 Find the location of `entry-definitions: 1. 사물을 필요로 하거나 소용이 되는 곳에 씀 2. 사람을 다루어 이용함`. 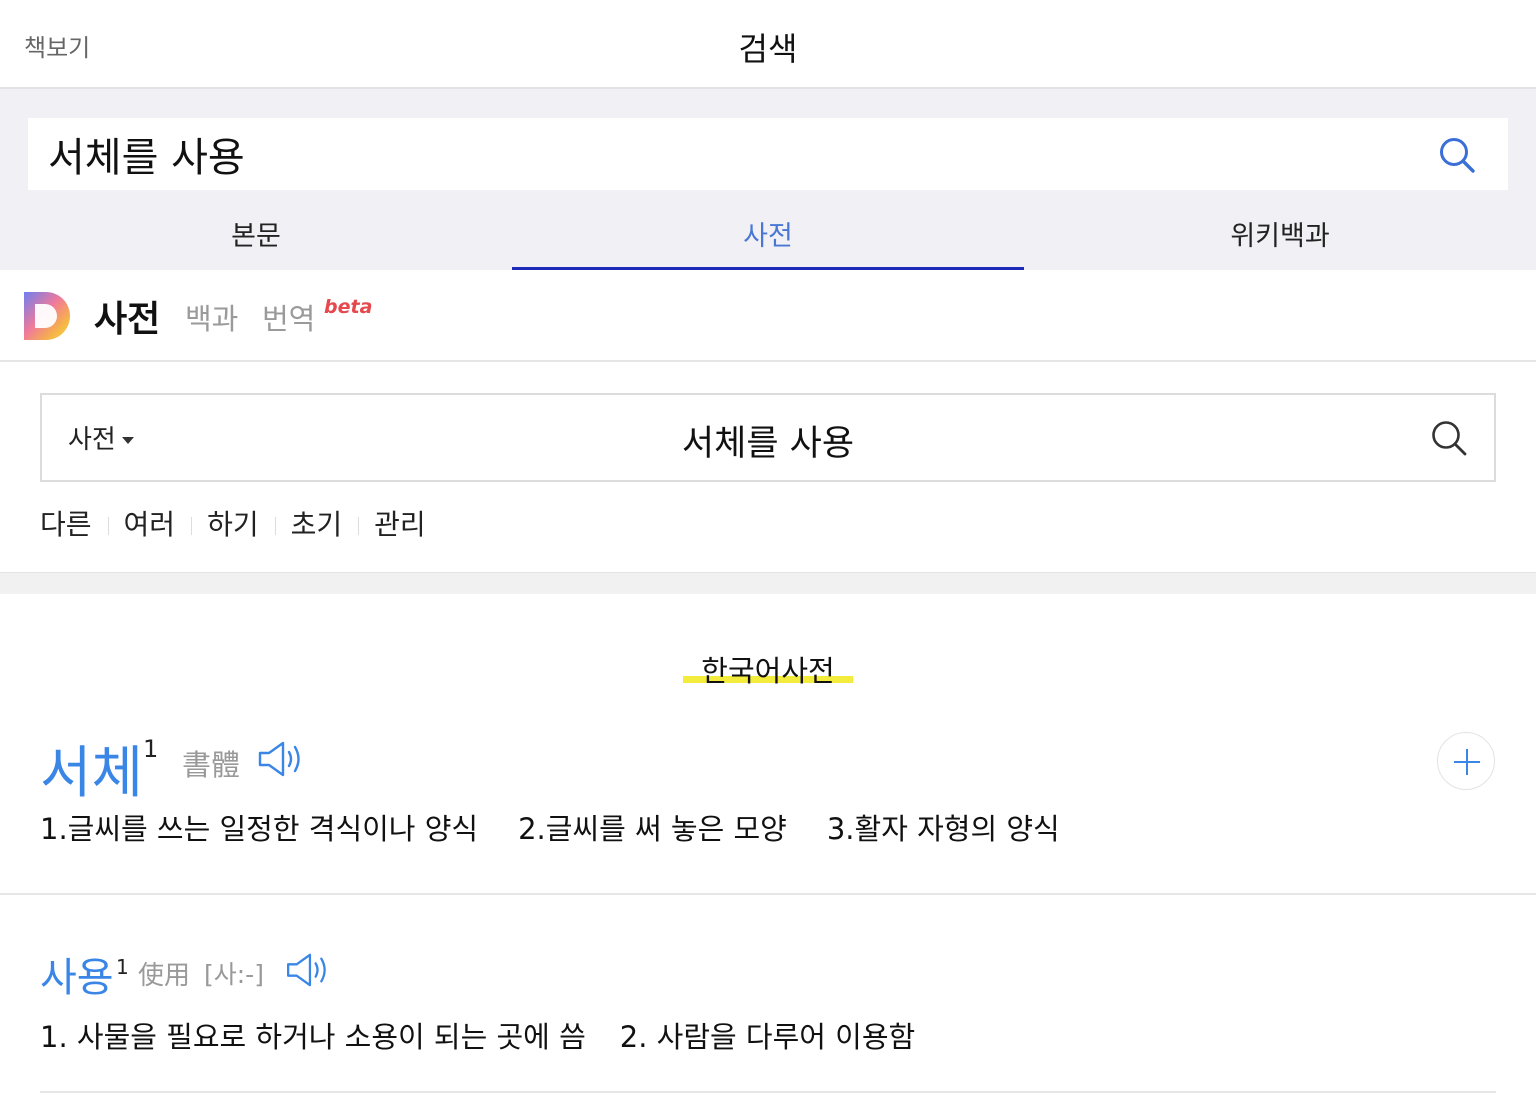

entry-definitions: 1. 사물을 필요로 하거나 소용이 되는 곳에 씀 2. 사람을 다루어 이용함 is located at coordinates (494, 1035).